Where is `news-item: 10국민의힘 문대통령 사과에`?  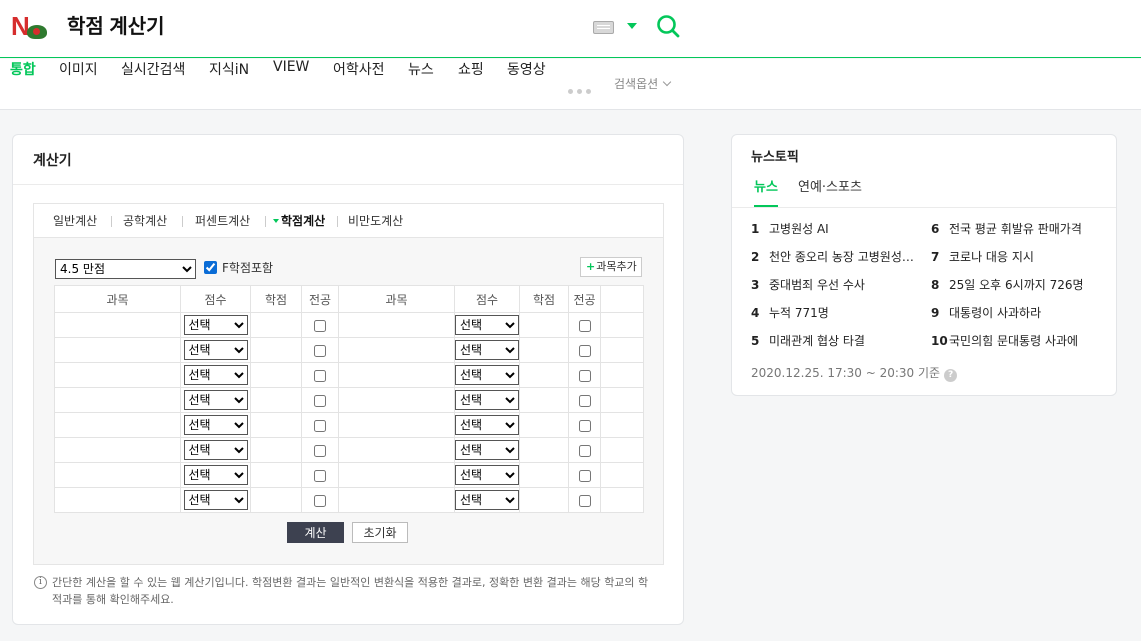
news-item: 10국민의힘 문대통령 사과에 is located at coordinates (1011, 341).